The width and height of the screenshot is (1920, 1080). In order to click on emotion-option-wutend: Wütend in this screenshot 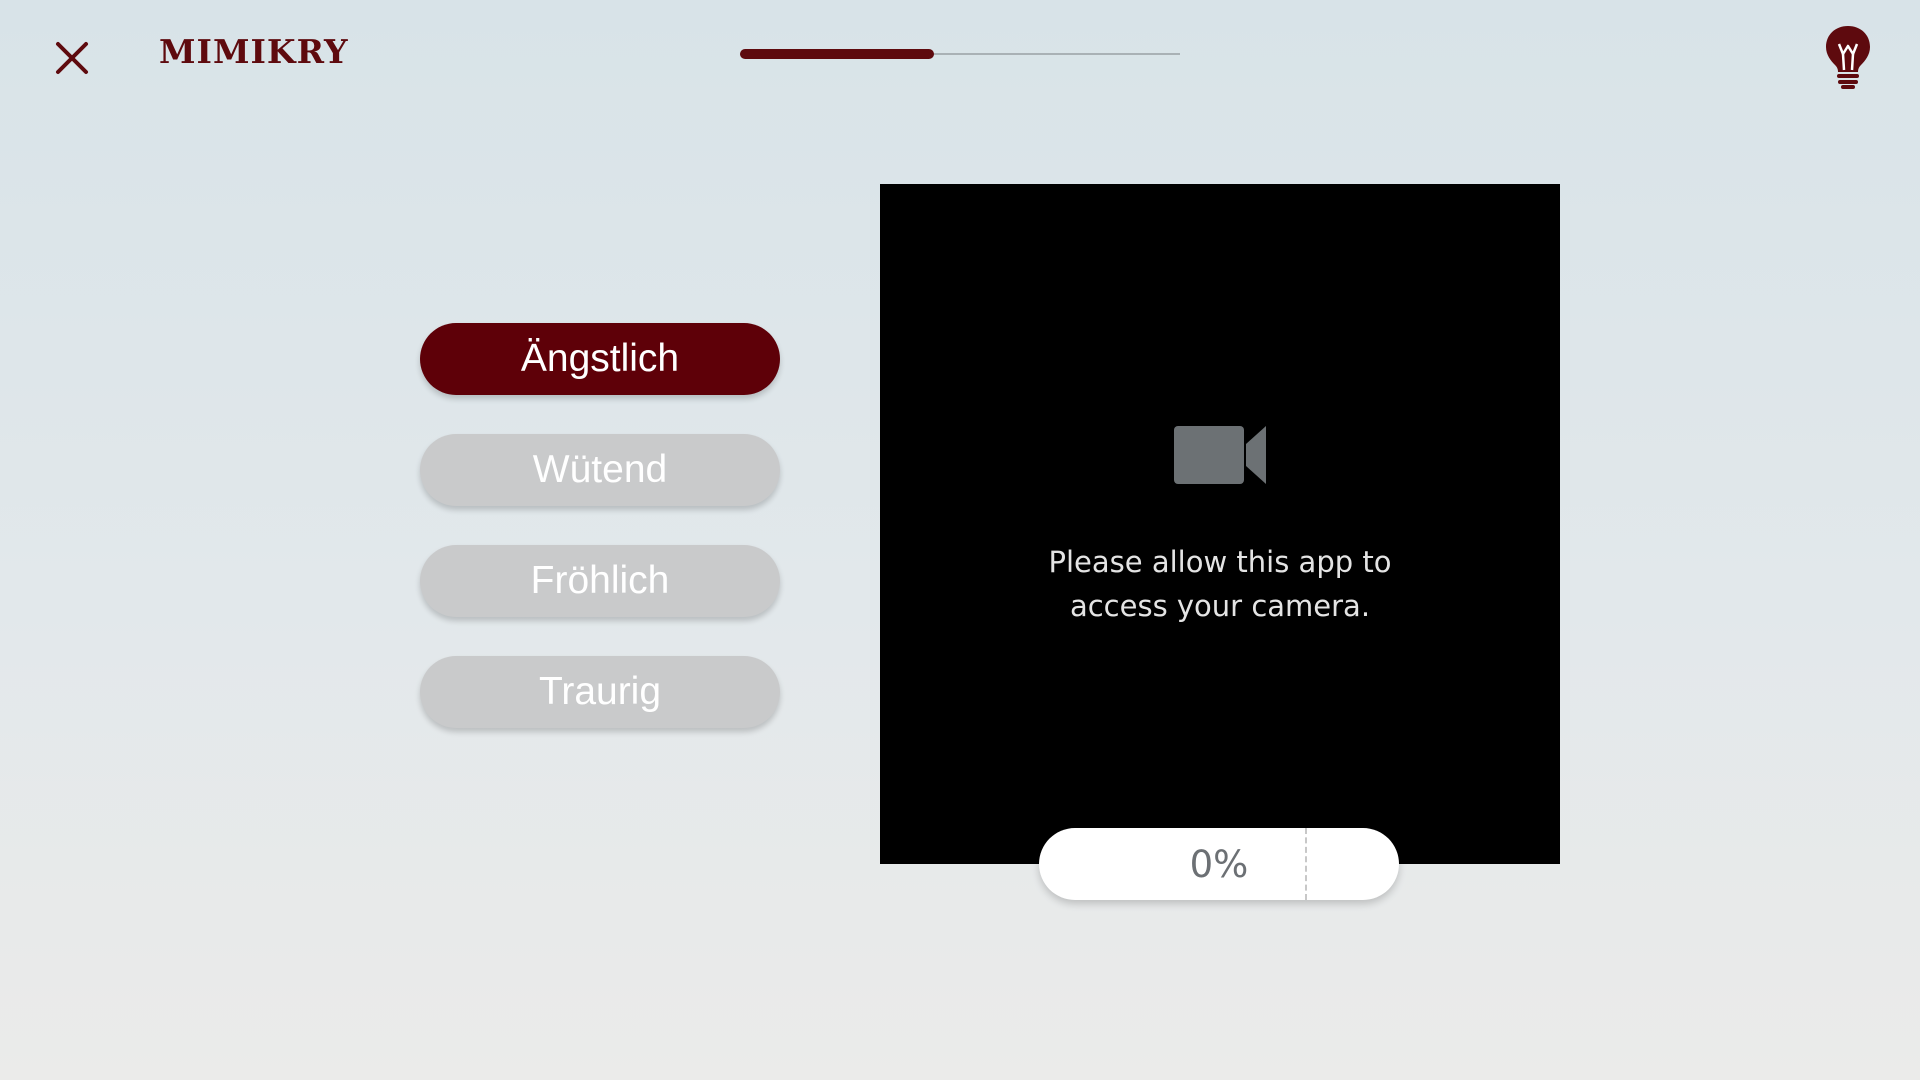, I will do `click(600, 470)`.